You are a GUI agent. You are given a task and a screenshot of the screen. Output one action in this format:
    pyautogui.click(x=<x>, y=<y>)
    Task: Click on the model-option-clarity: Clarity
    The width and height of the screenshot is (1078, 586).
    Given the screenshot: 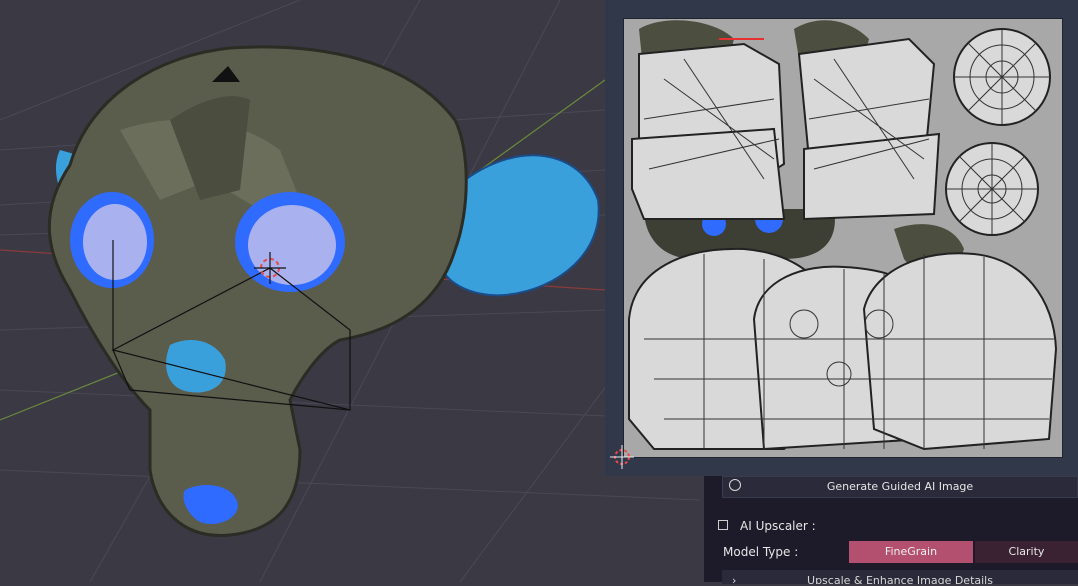 What is the action you would take?
    pyautogui.click(x=1026, y=552)
    